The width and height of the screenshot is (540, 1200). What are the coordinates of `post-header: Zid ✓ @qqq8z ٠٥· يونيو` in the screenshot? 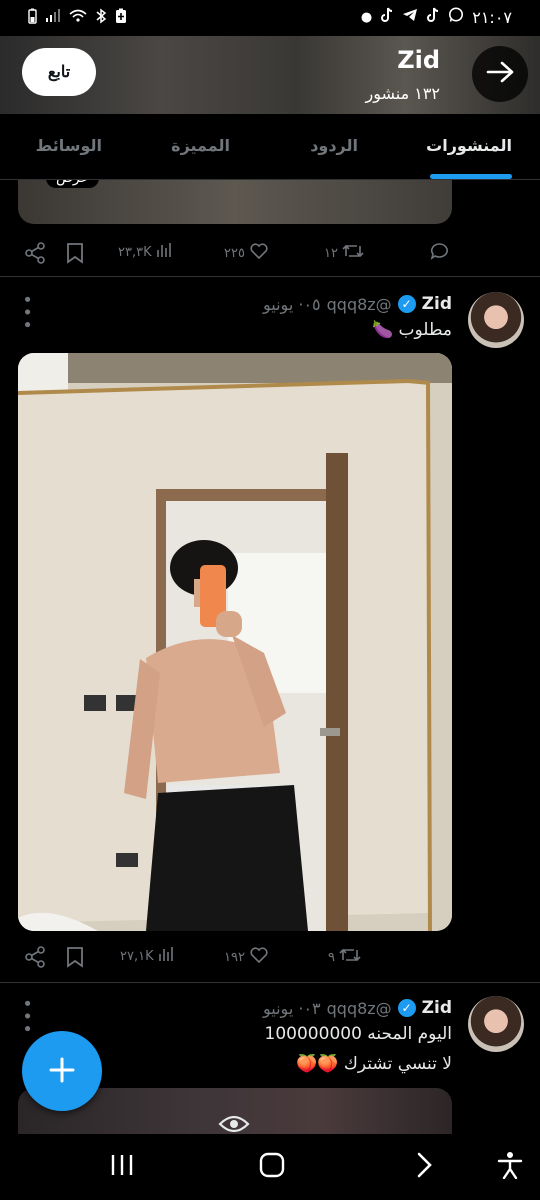 It's located at (357, 304).